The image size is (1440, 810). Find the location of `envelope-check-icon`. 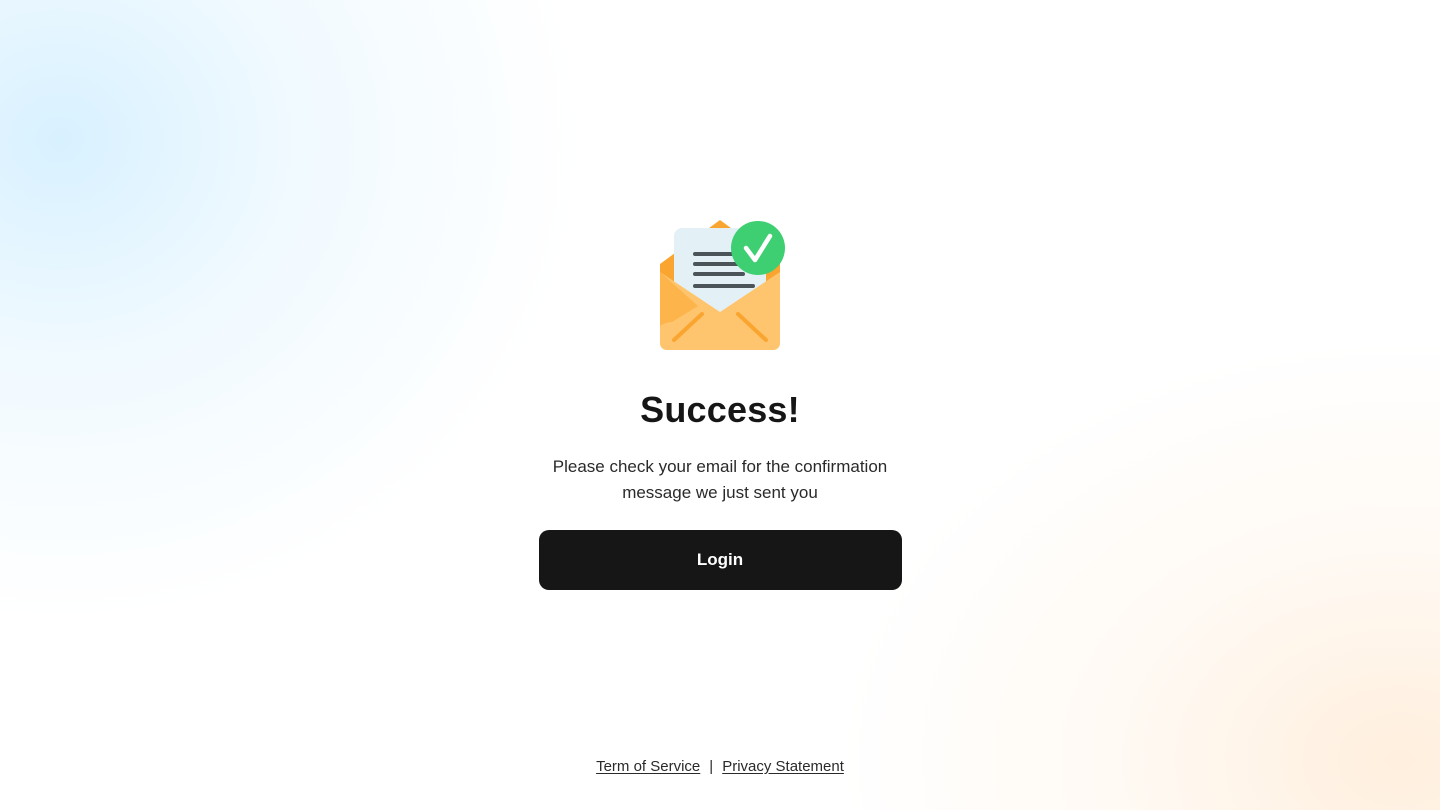

envelope-check-icon is located at coordinates (722, 285).